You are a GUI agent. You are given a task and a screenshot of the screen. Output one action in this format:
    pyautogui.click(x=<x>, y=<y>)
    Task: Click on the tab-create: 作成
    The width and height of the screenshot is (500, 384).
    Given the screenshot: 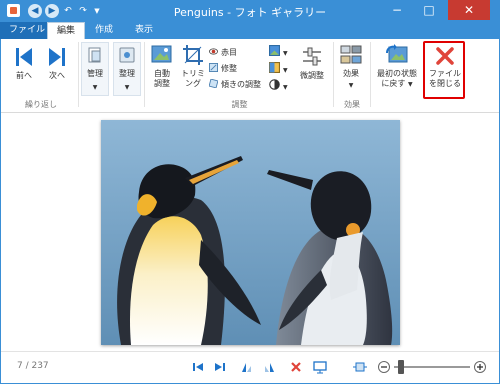 What is the action you would take?
    pyautogui.click(x=104, y=30)
    